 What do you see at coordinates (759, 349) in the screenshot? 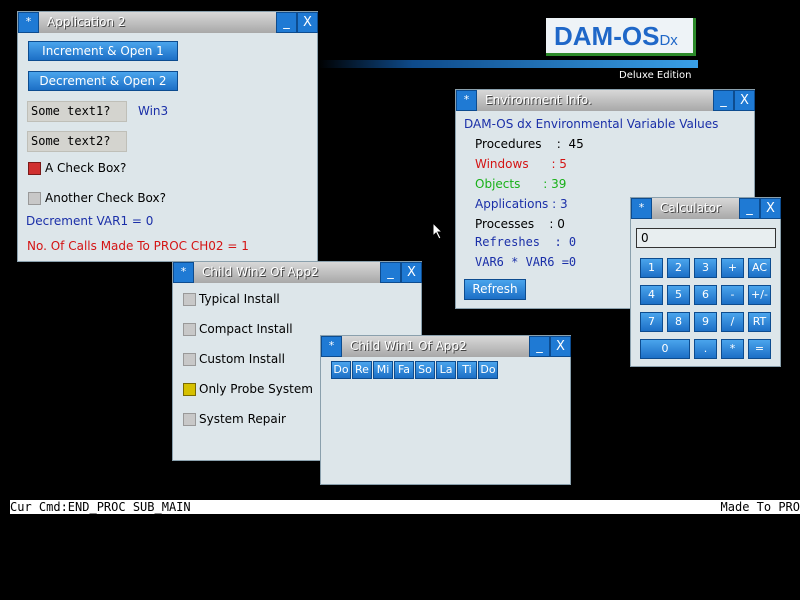
I see `key-equals: =` at bounding box center [759, 349].